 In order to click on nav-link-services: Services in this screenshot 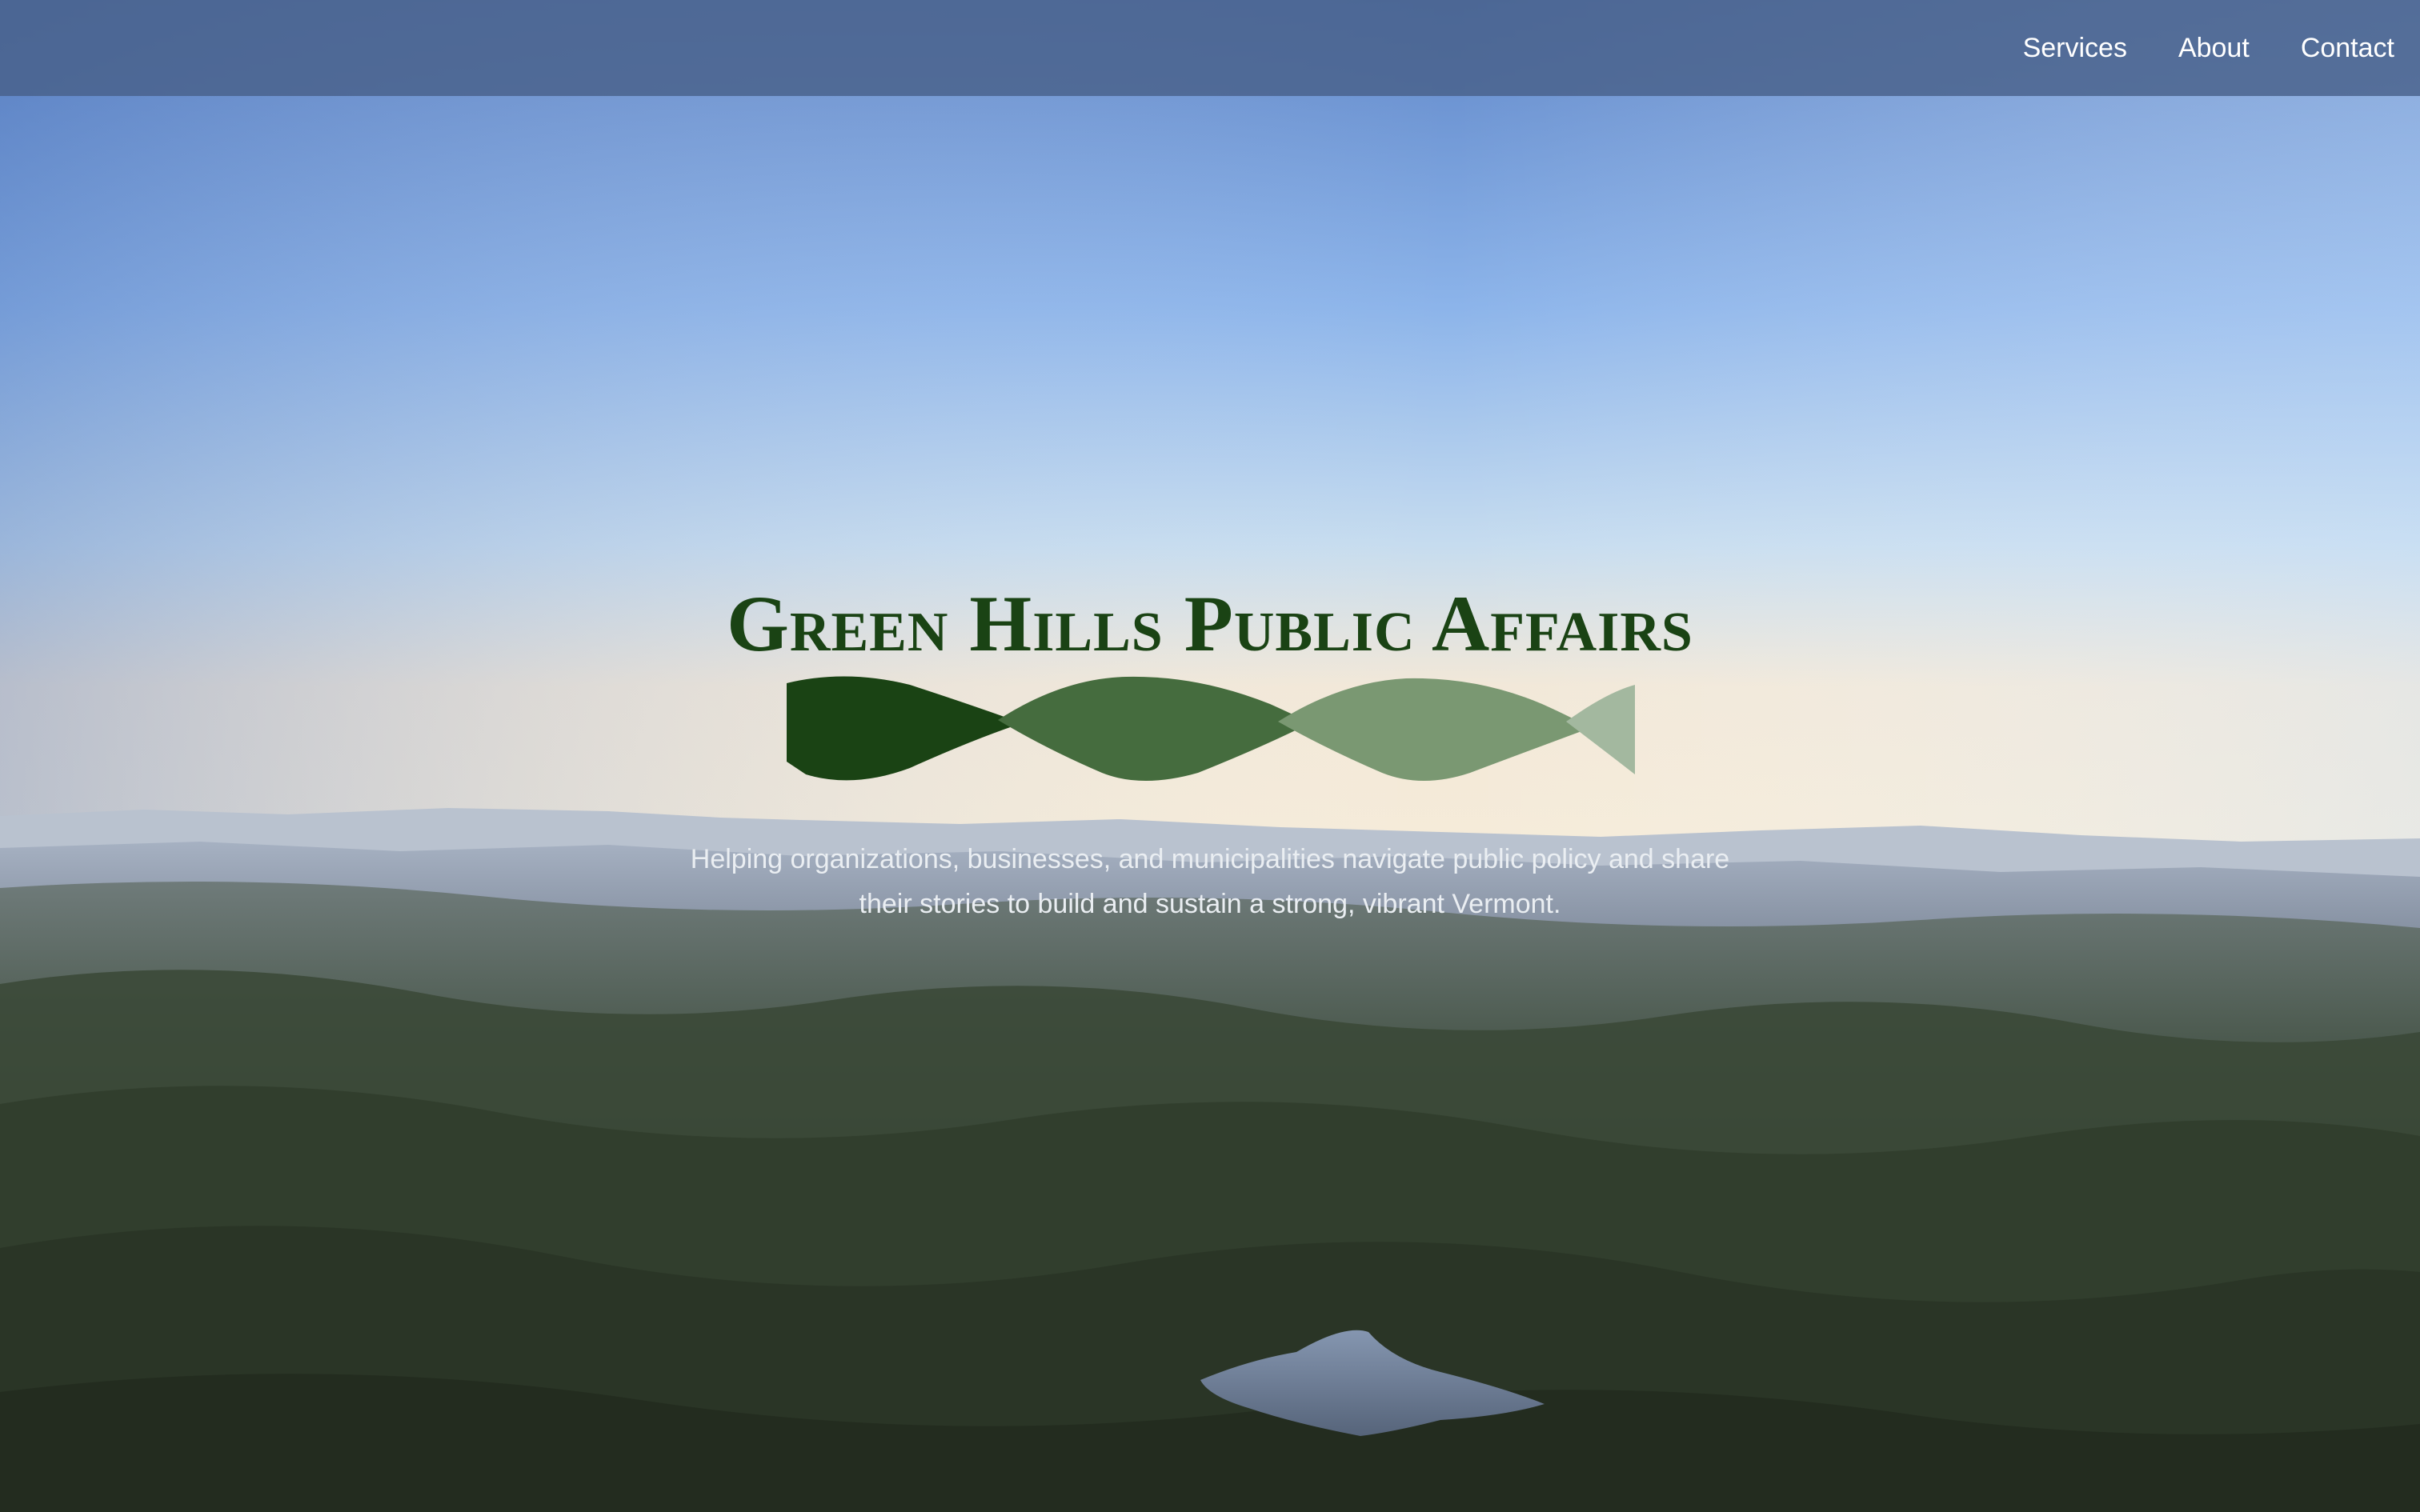, I will do `click(2075, 48)`.